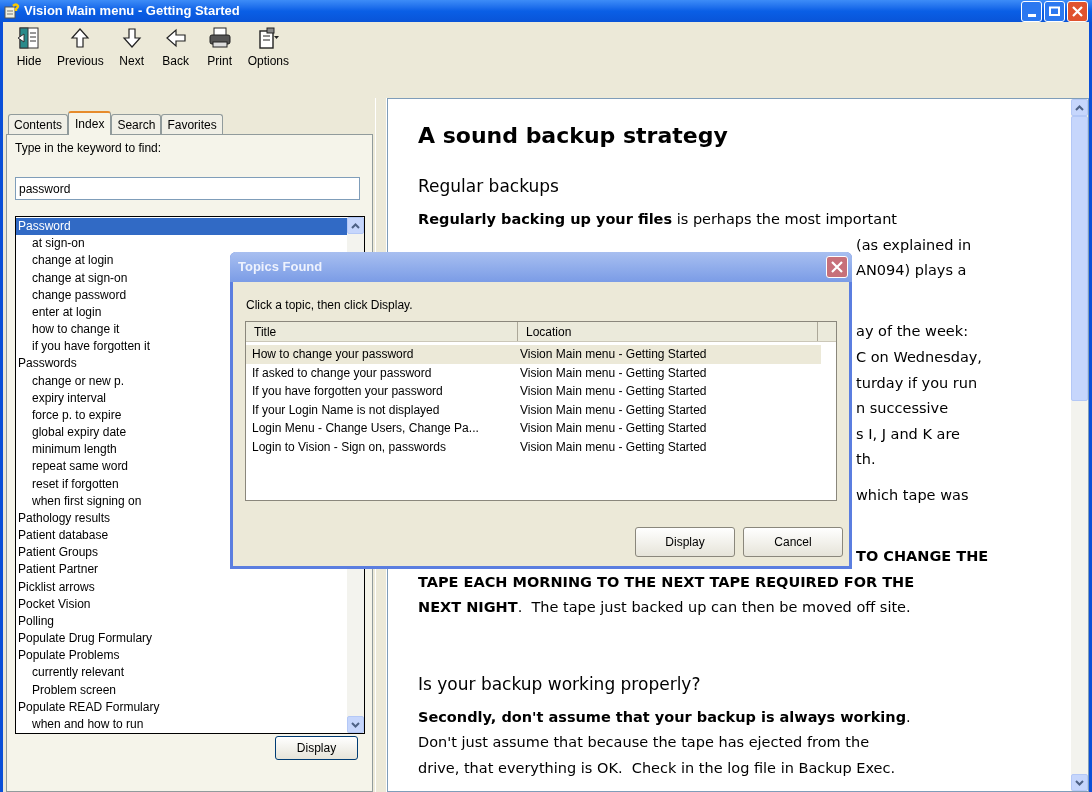 This screenshot has width=1092, height=792. Describe the element at coordinates (666, 582) in the screenshot. I see `paragraph-line: TAPE EACH MORNING TO THE NEXT TAPE REQUIRED FOR THE` at that location.